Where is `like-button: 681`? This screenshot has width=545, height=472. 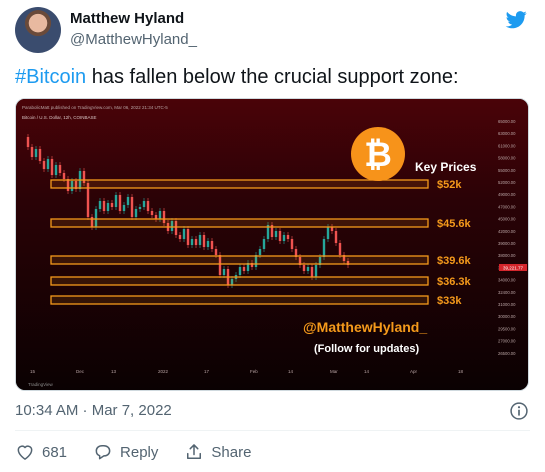
like-button: 681 is located at coordinates (41, 452).